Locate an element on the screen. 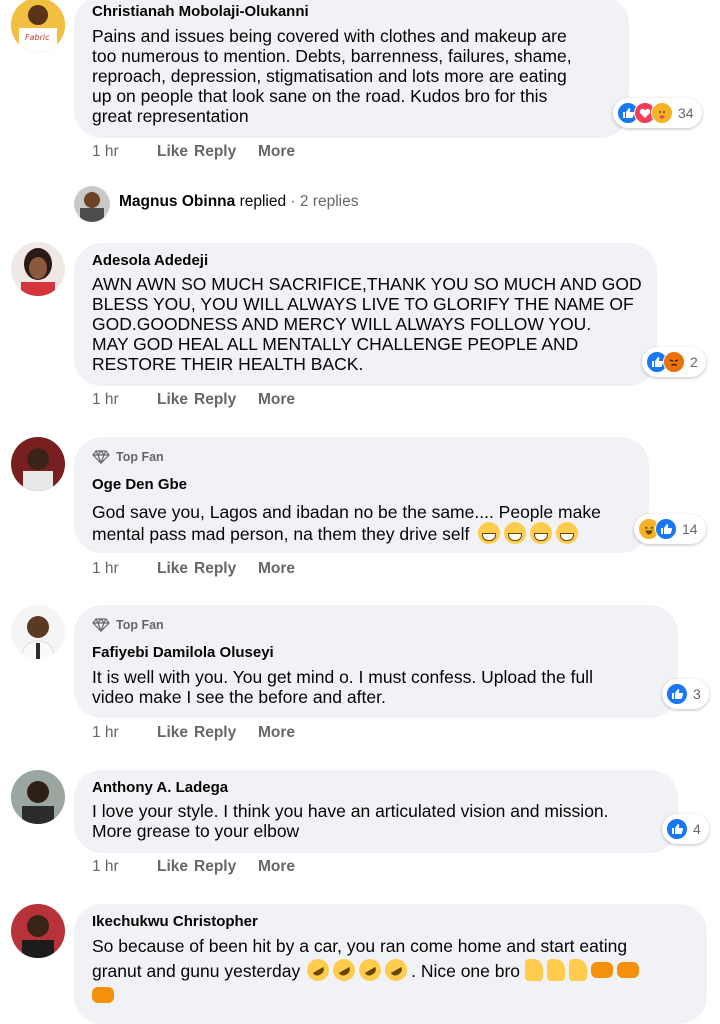 The width and height of the screenshot is (720, 1024). angry-reaction-icon is located at coordinates (674, 362).